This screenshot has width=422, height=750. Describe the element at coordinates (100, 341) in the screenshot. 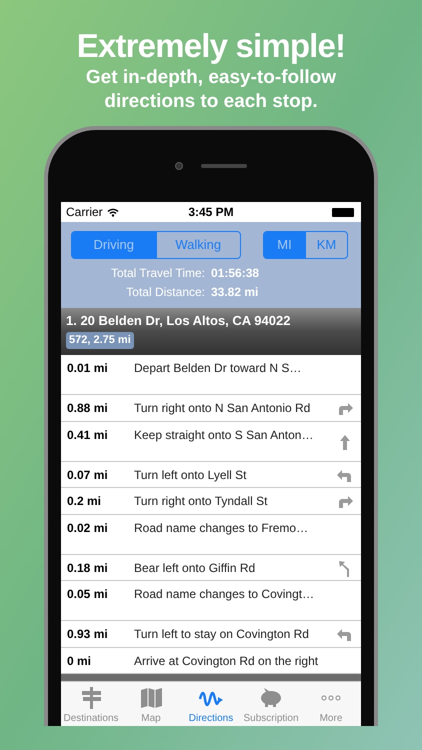

I see `distance-tag: 572, 2.75 mi` at that location.